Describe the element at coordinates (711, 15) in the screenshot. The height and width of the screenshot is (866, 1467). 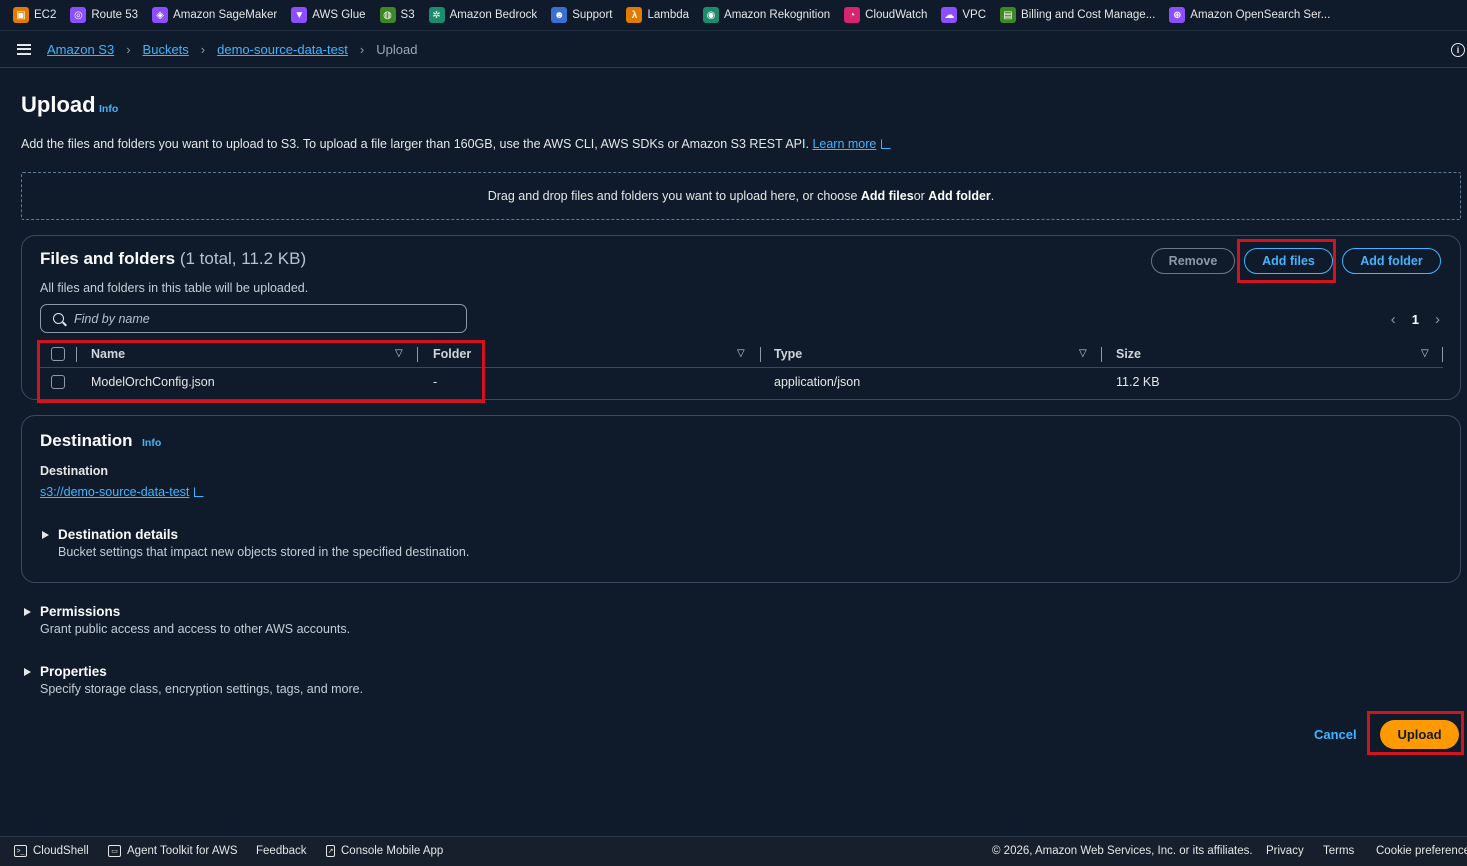
I see `rekognition-icon: ◉` at that location.